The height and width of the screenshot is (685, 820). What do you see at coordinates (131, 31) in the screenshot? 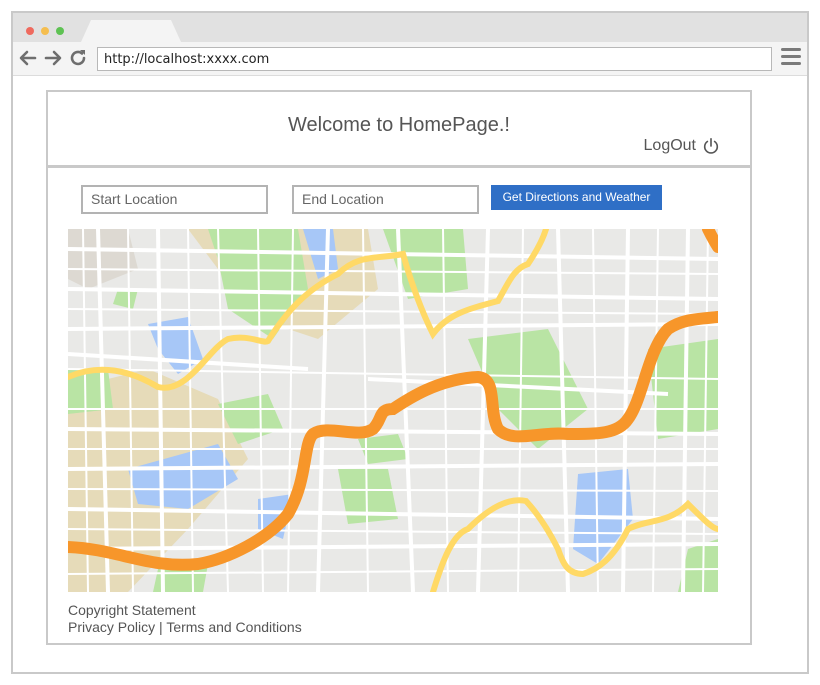
I see `browser-tab` at bounding box center [131, 31].